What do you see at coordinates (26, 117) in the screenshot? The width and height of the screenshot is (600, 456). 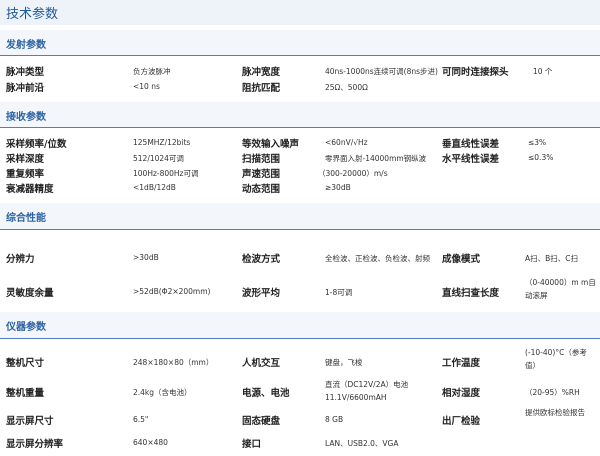 I see `section-title-receive: 接收参数` at bounding box center [26, 117].